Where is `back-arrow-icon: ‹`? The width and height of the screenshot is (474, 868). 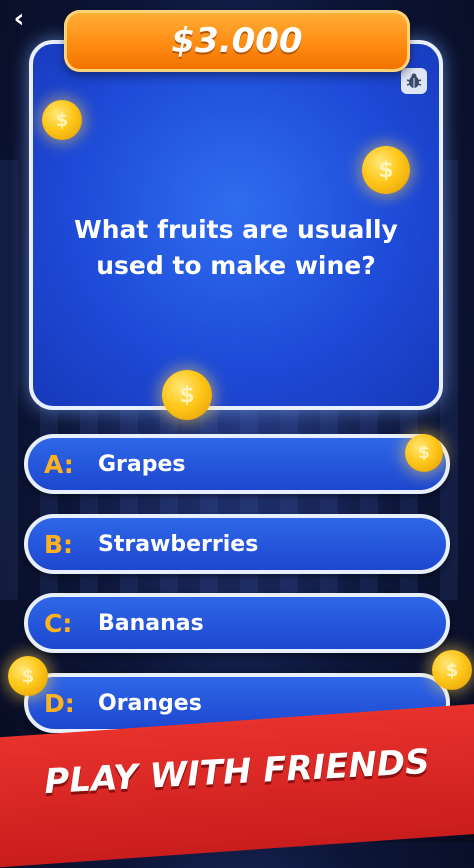
back-arrow-icon: ‹ is located at coordinates (19, 19).